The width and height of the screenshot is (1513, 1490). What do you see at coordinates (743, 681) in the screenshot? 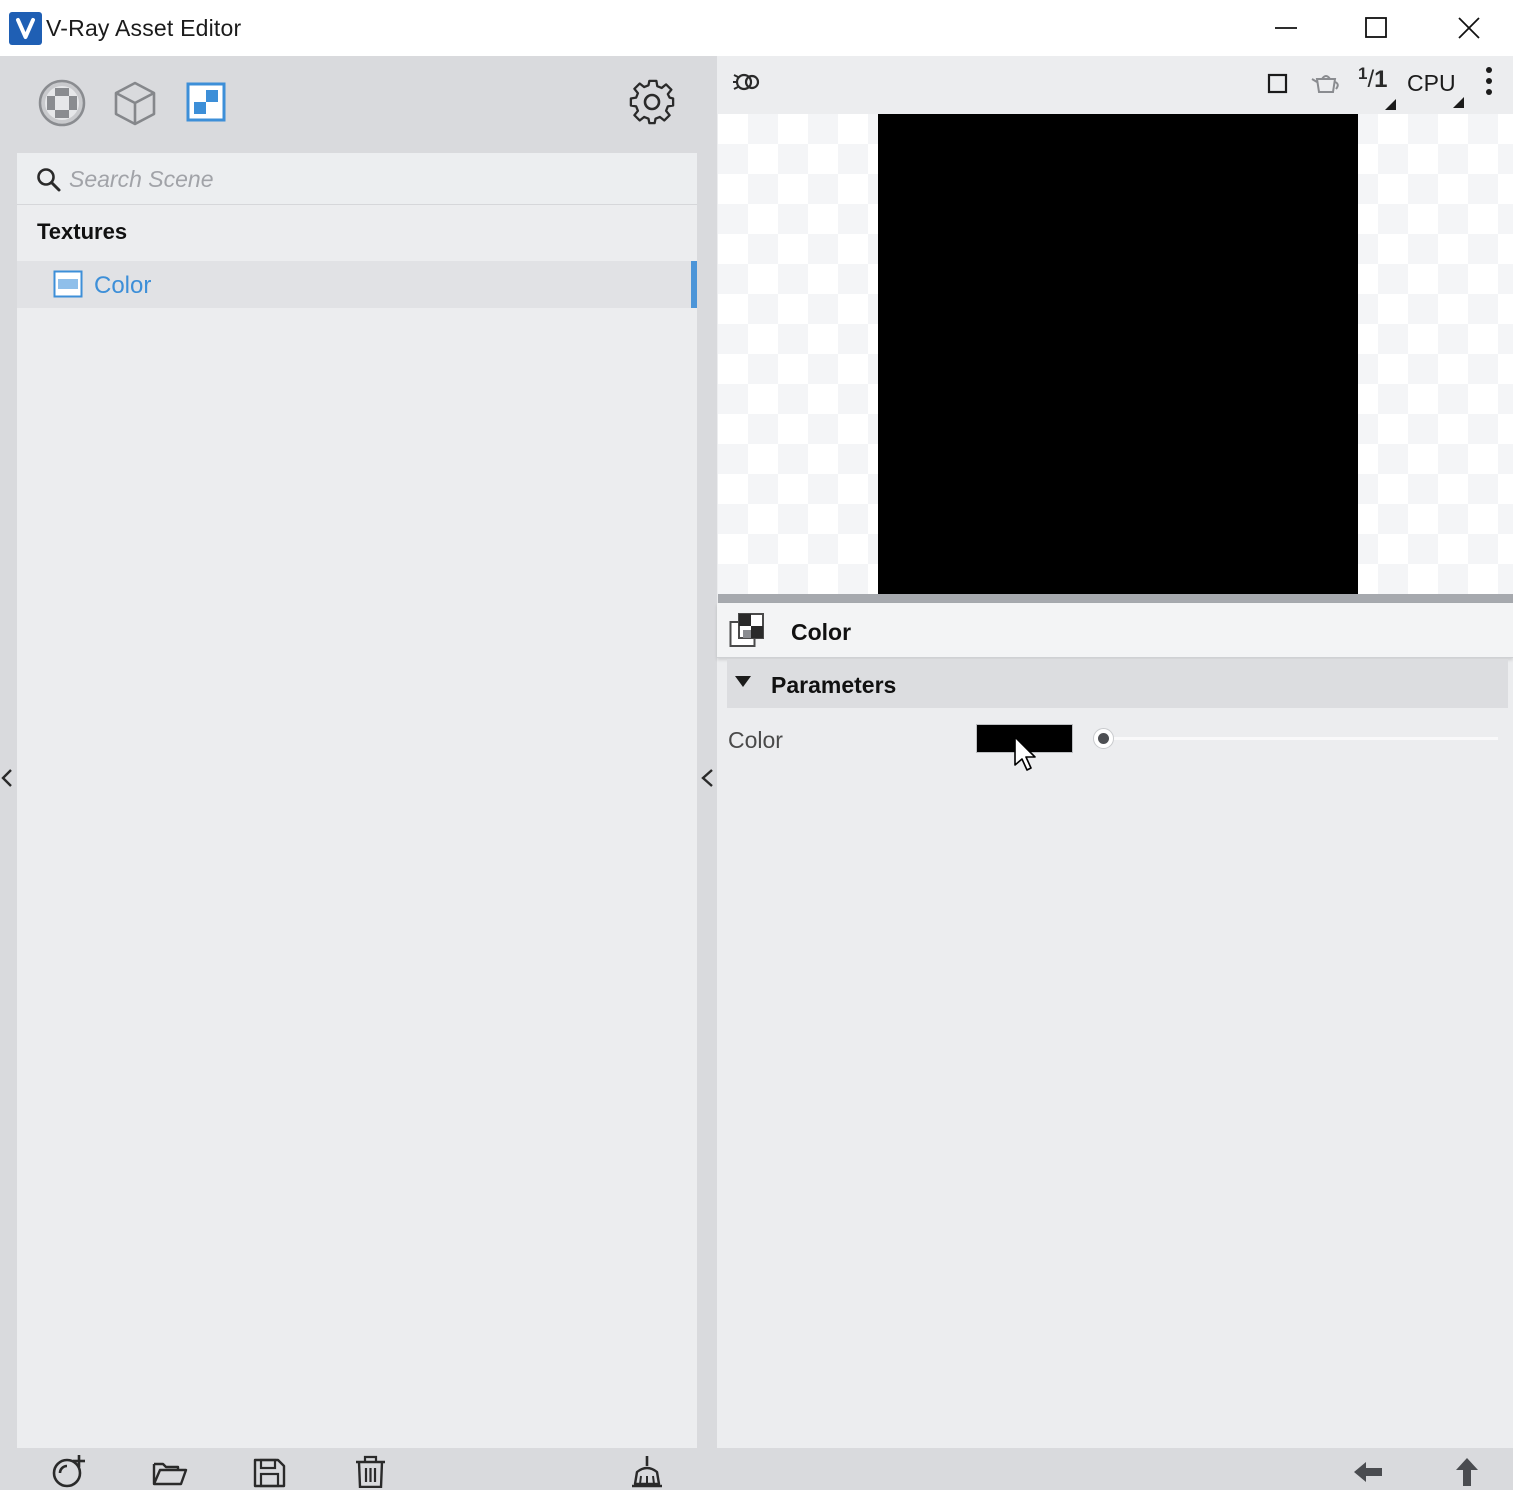
I see `caret-down-icon` at bounding box center [743, 681].